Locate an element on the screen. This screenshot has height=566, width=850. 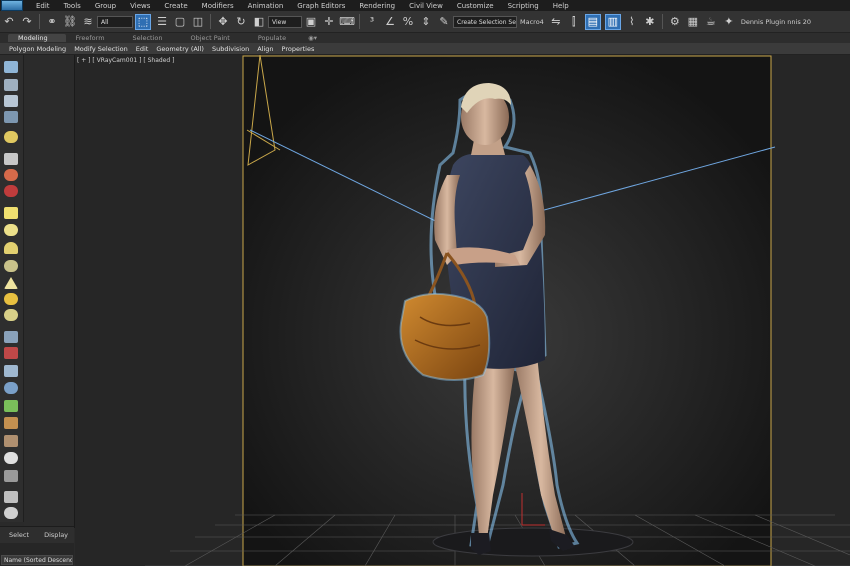
biped-icon is located at coordinates (11, 423).